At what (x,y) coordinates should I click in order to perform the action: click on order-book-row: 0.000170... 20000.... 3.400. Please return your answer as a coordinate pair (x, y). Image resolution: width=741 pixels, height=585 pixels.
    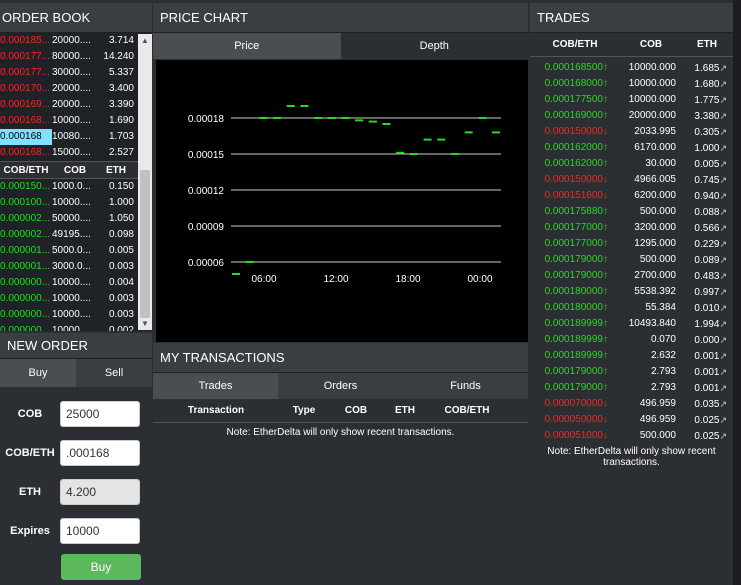
    Looking at the image, I should click on (69, 89).